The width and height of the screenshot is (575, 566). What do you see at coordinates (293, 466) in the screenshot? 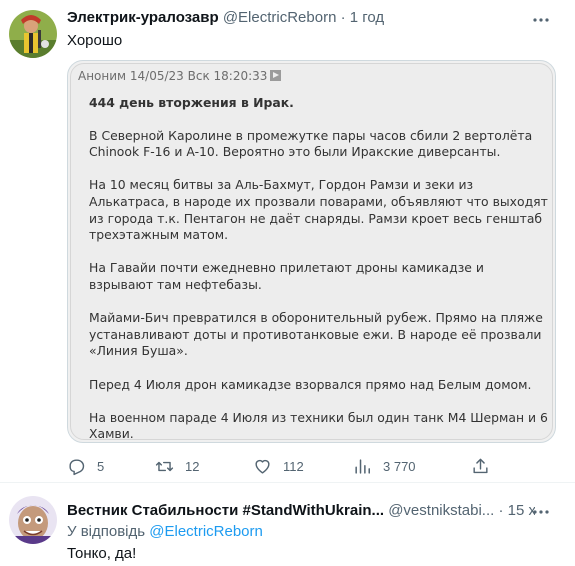
I see `like-count: 112` at bounding box center [293, 466].